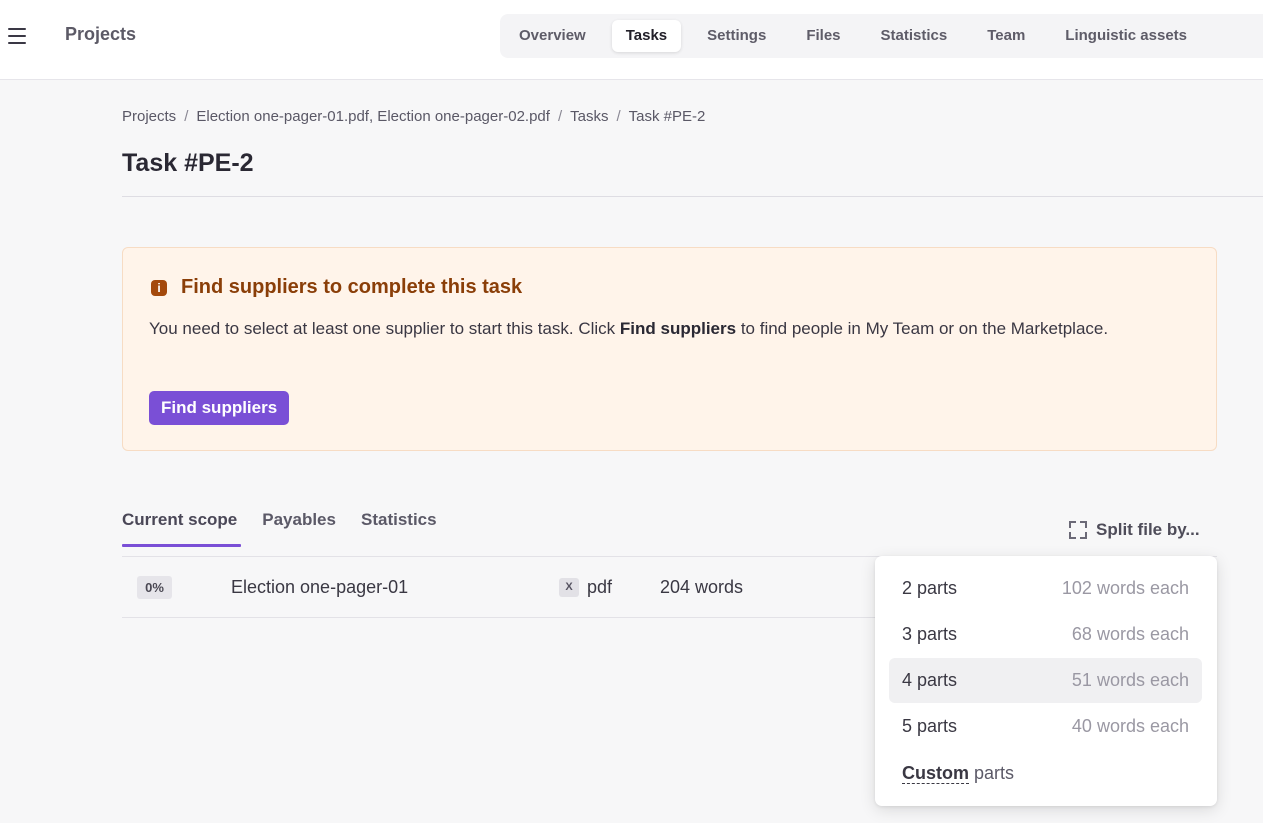  I want to click on task-subtabs: Current scope Payables Statistics, so click(279, 528).